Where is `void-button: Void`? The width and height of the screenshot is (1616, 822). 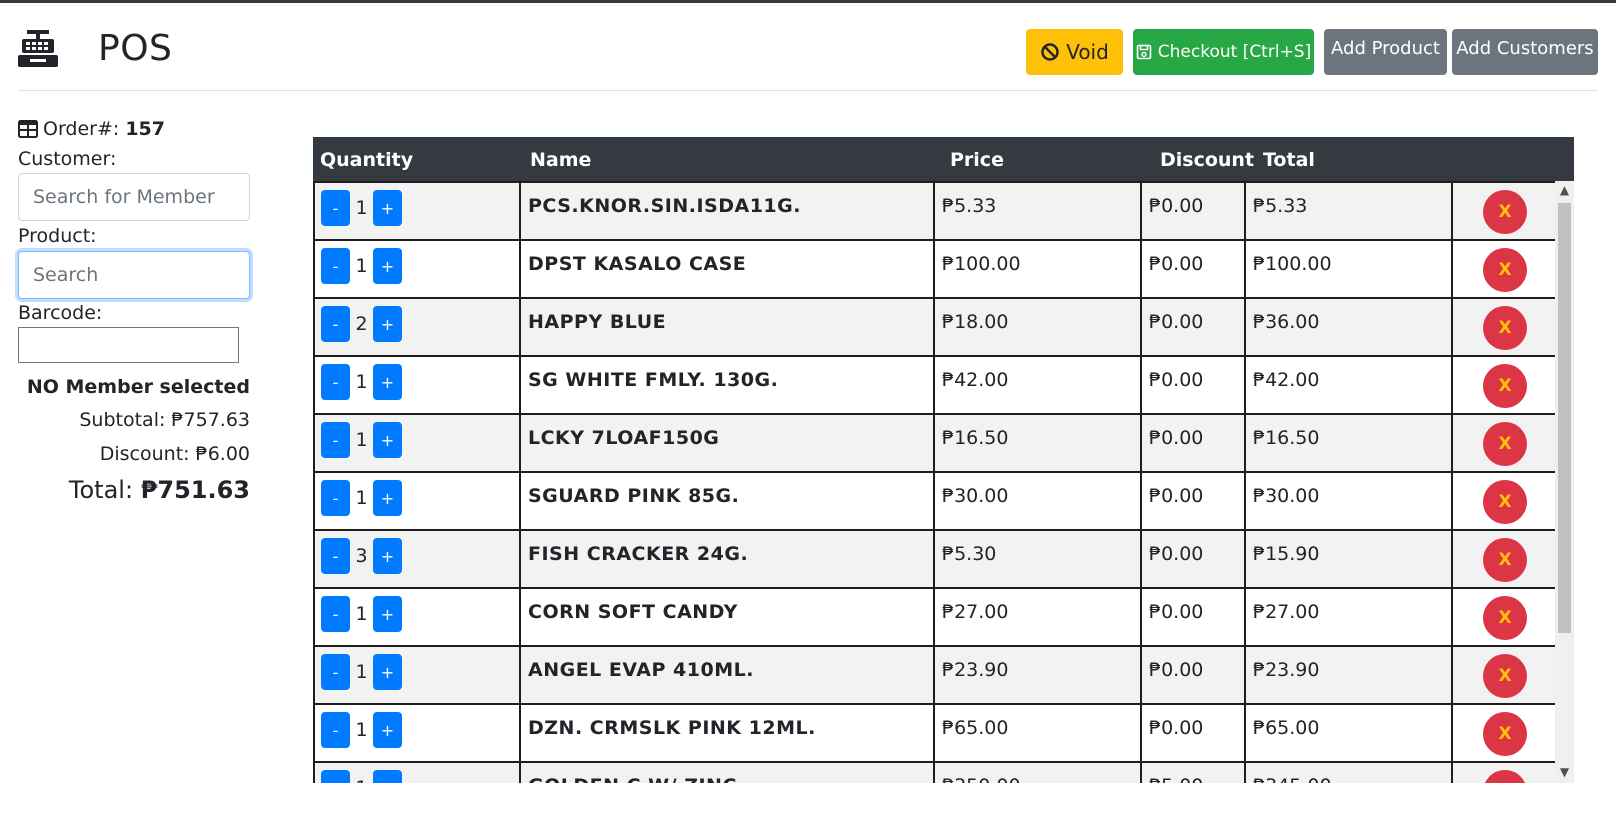 void-button: Void is located at coordinates (1074, 52).